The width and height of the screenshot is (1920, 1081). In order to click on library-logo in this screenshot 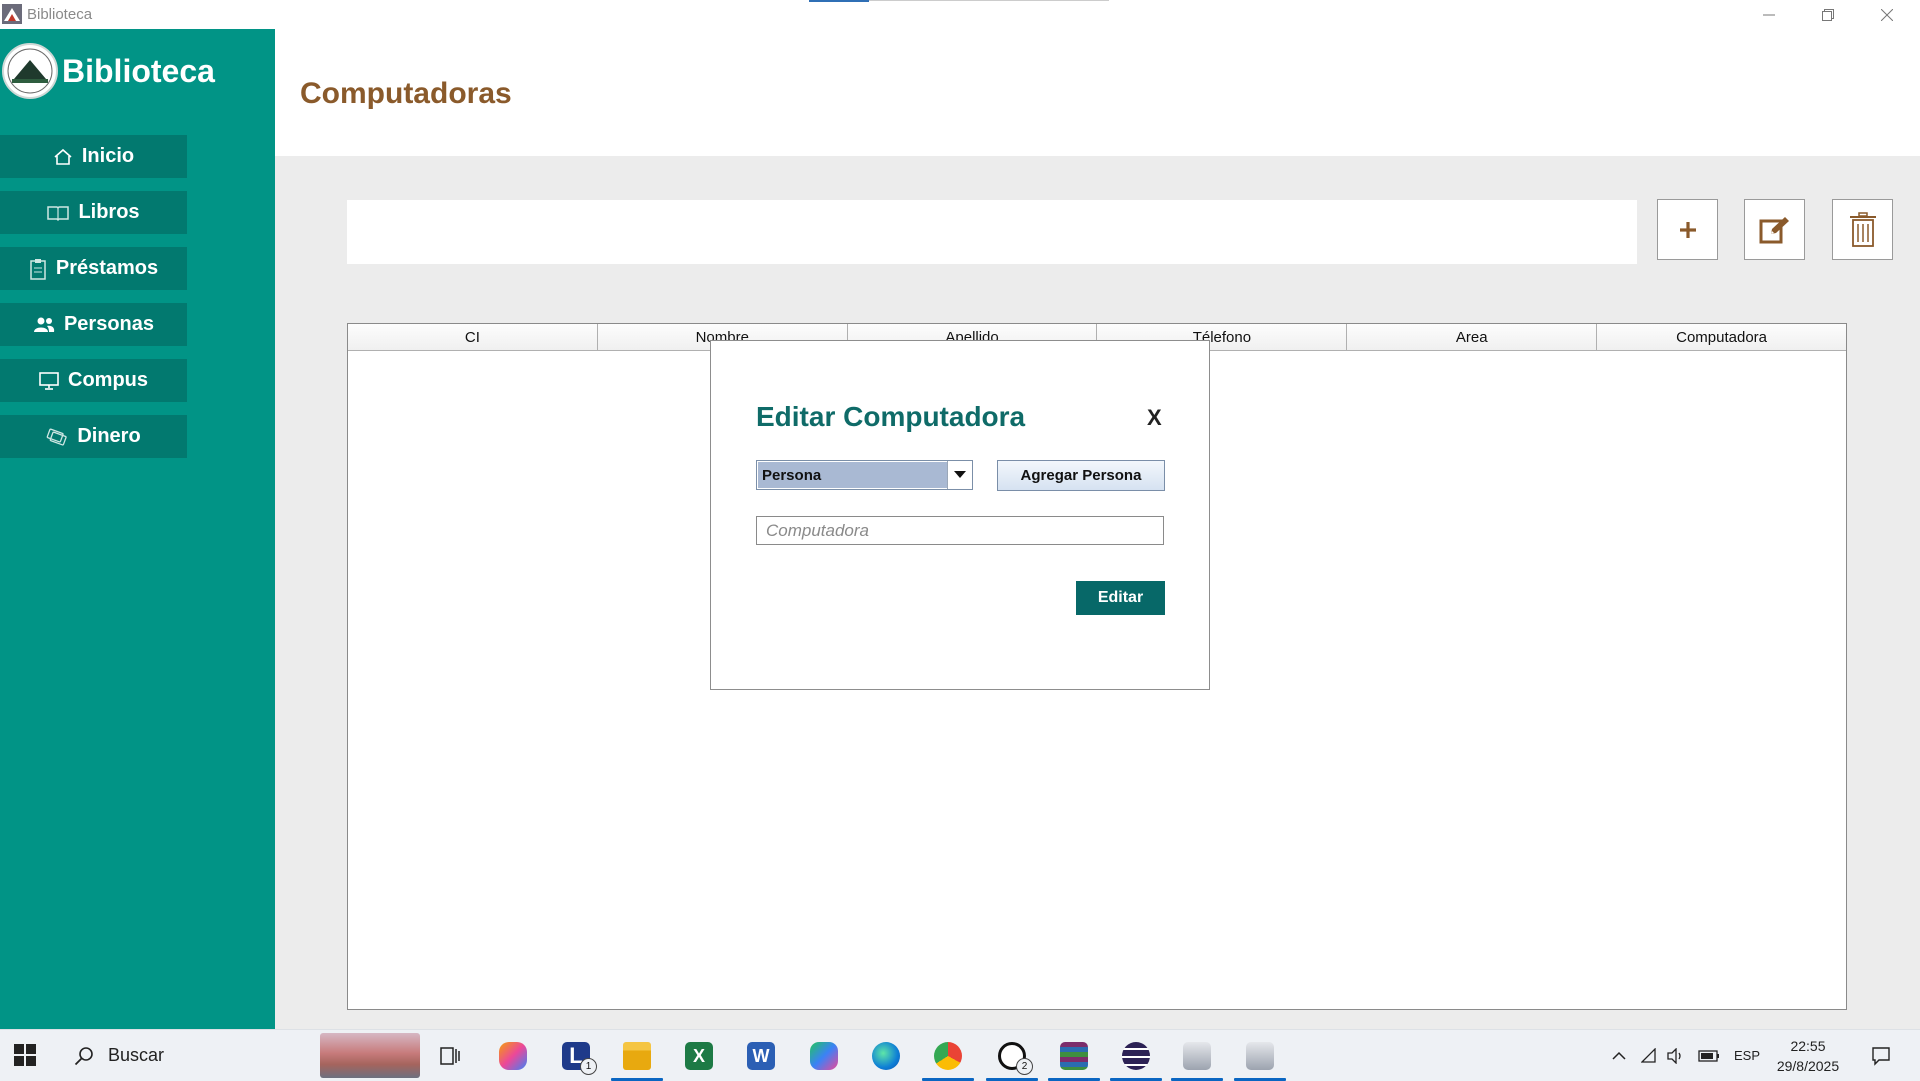, I will do `click(30, 71)`.